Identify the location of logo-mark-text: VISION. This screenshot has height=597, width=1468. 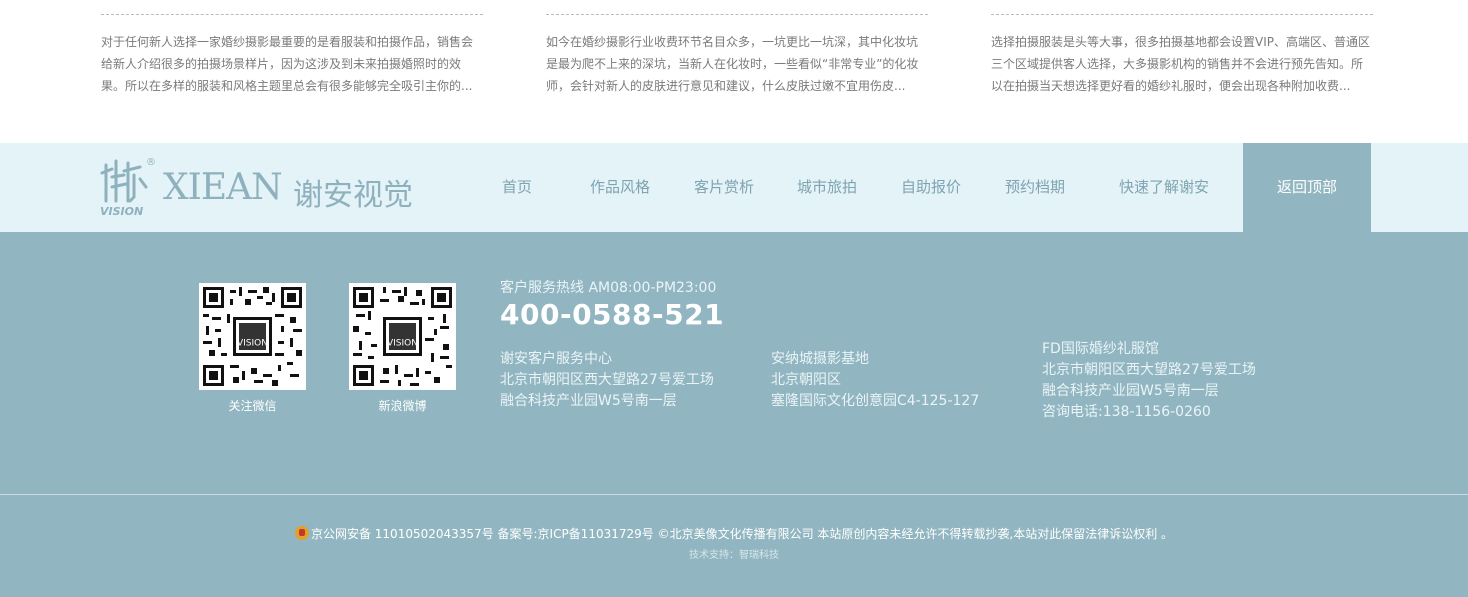
(121, 211).